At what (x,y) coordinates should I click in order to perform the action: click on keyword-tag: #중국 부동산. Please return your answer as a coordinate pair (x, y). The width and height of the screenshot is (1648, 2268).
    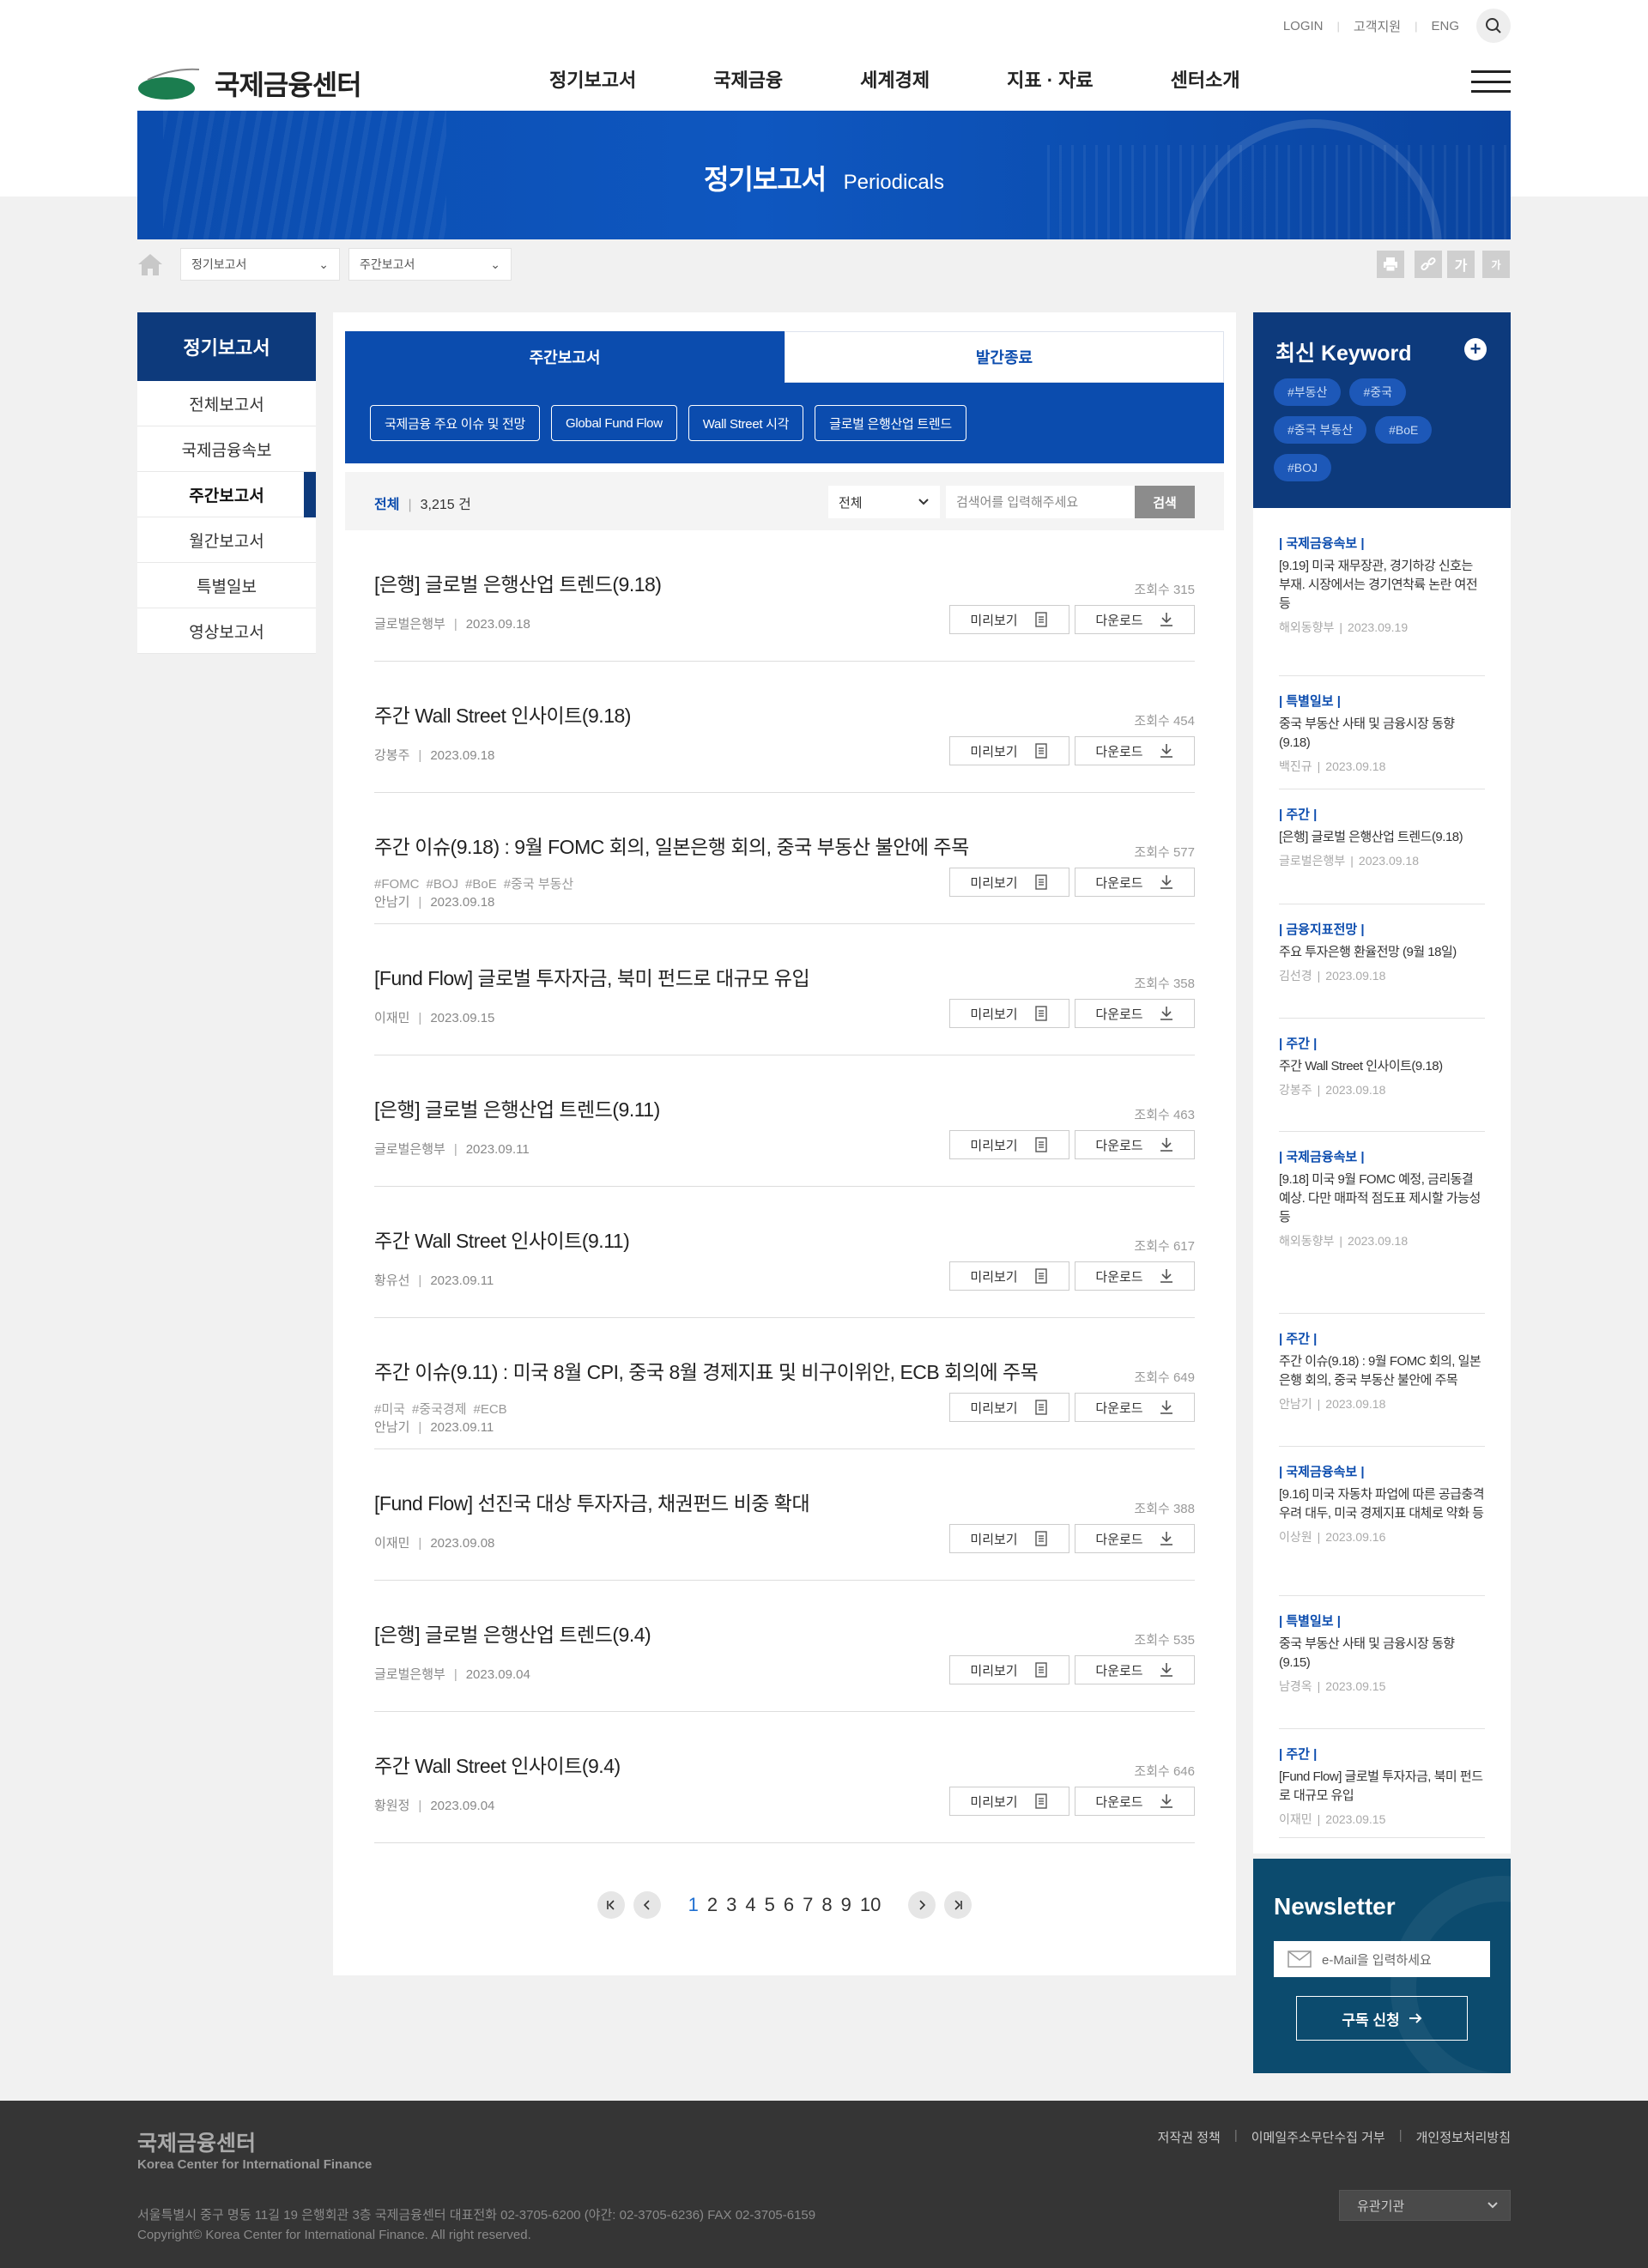
    Looking at the image, I should click on (1320, 430).